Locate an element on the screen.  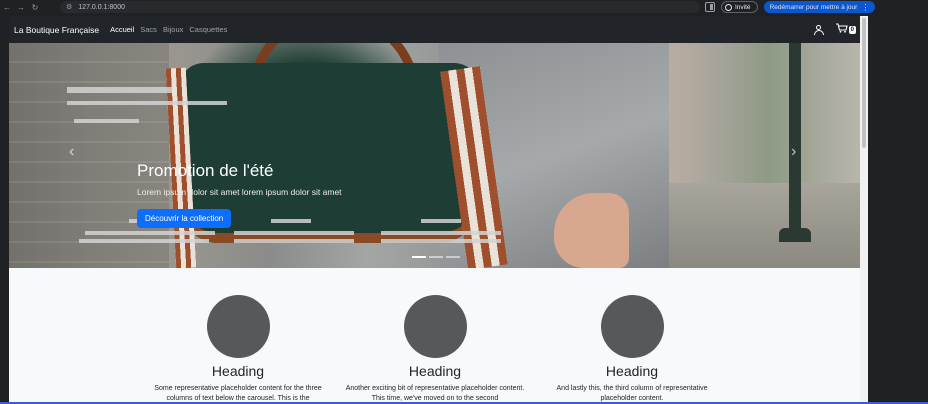
carousel-title: Promotion de l'été is located at coordinates (205, 170).